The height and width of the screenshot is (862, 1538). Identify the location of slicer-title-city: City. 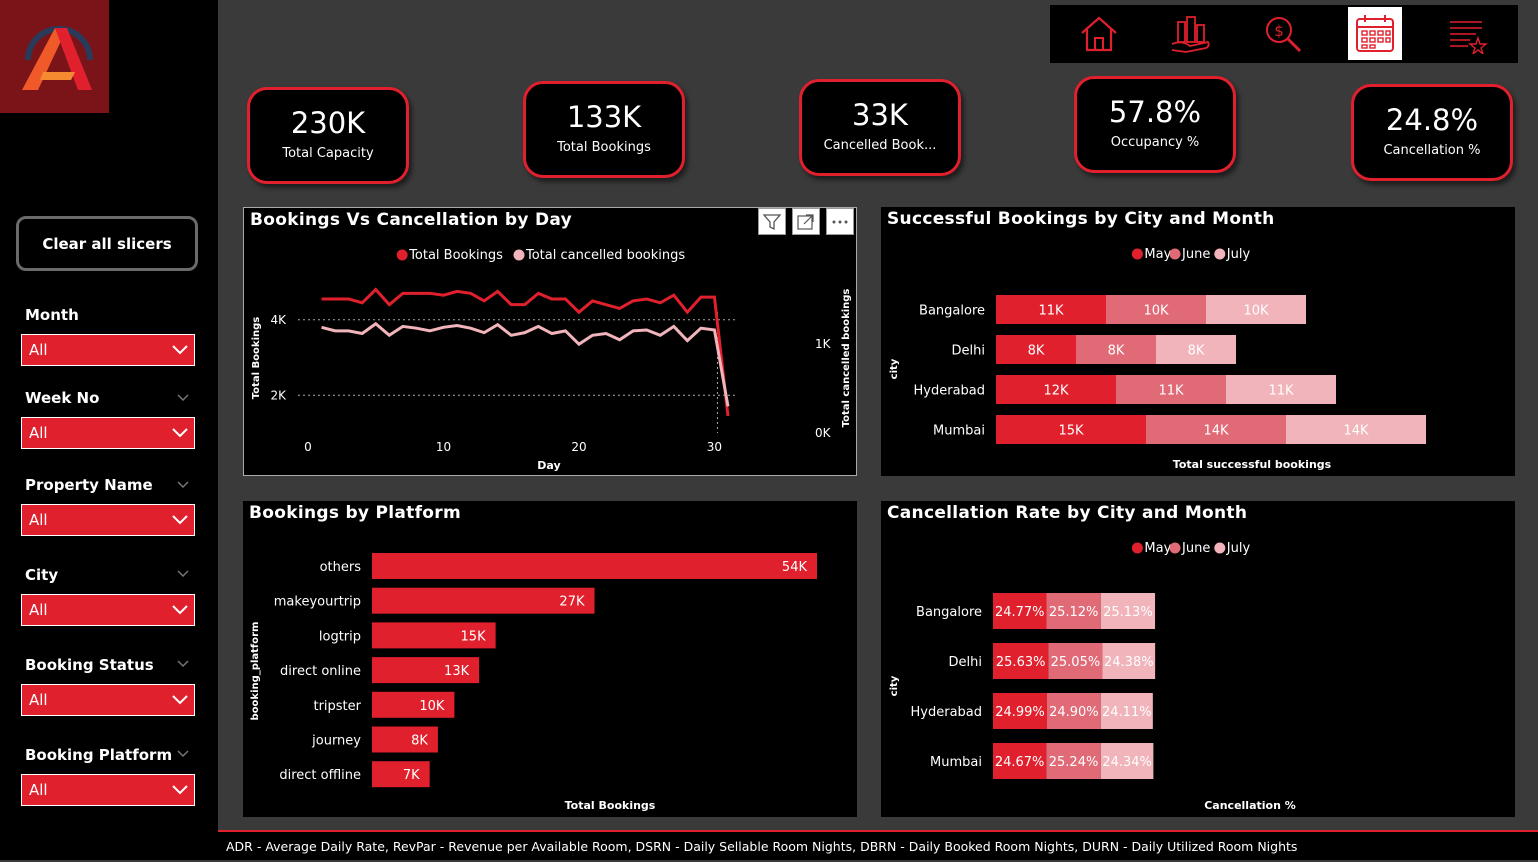
(42, 575).